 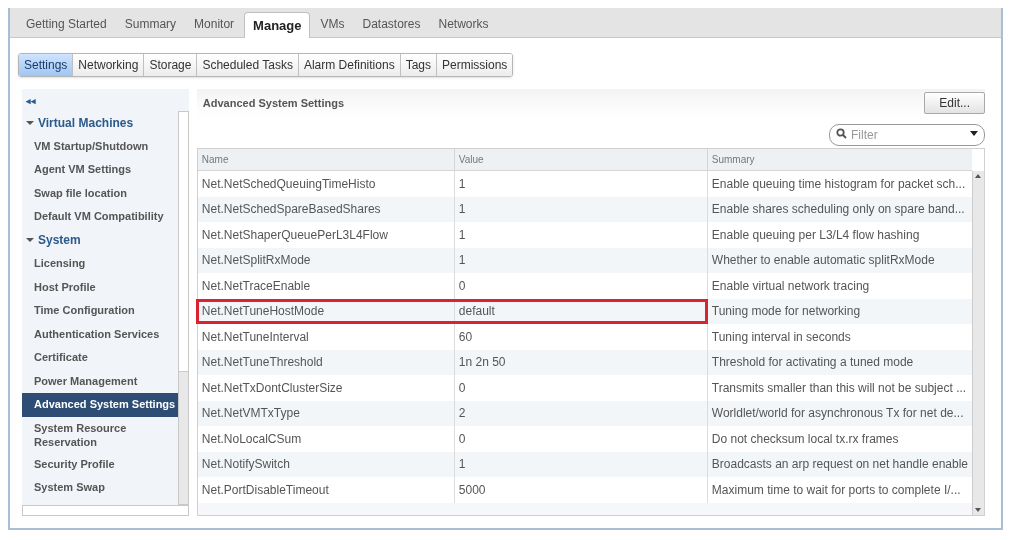 What do you see at coordinates (248, 65) in the screenshot?
I see `tab: Scheduled Tasks` at bounding box center [248, 65].